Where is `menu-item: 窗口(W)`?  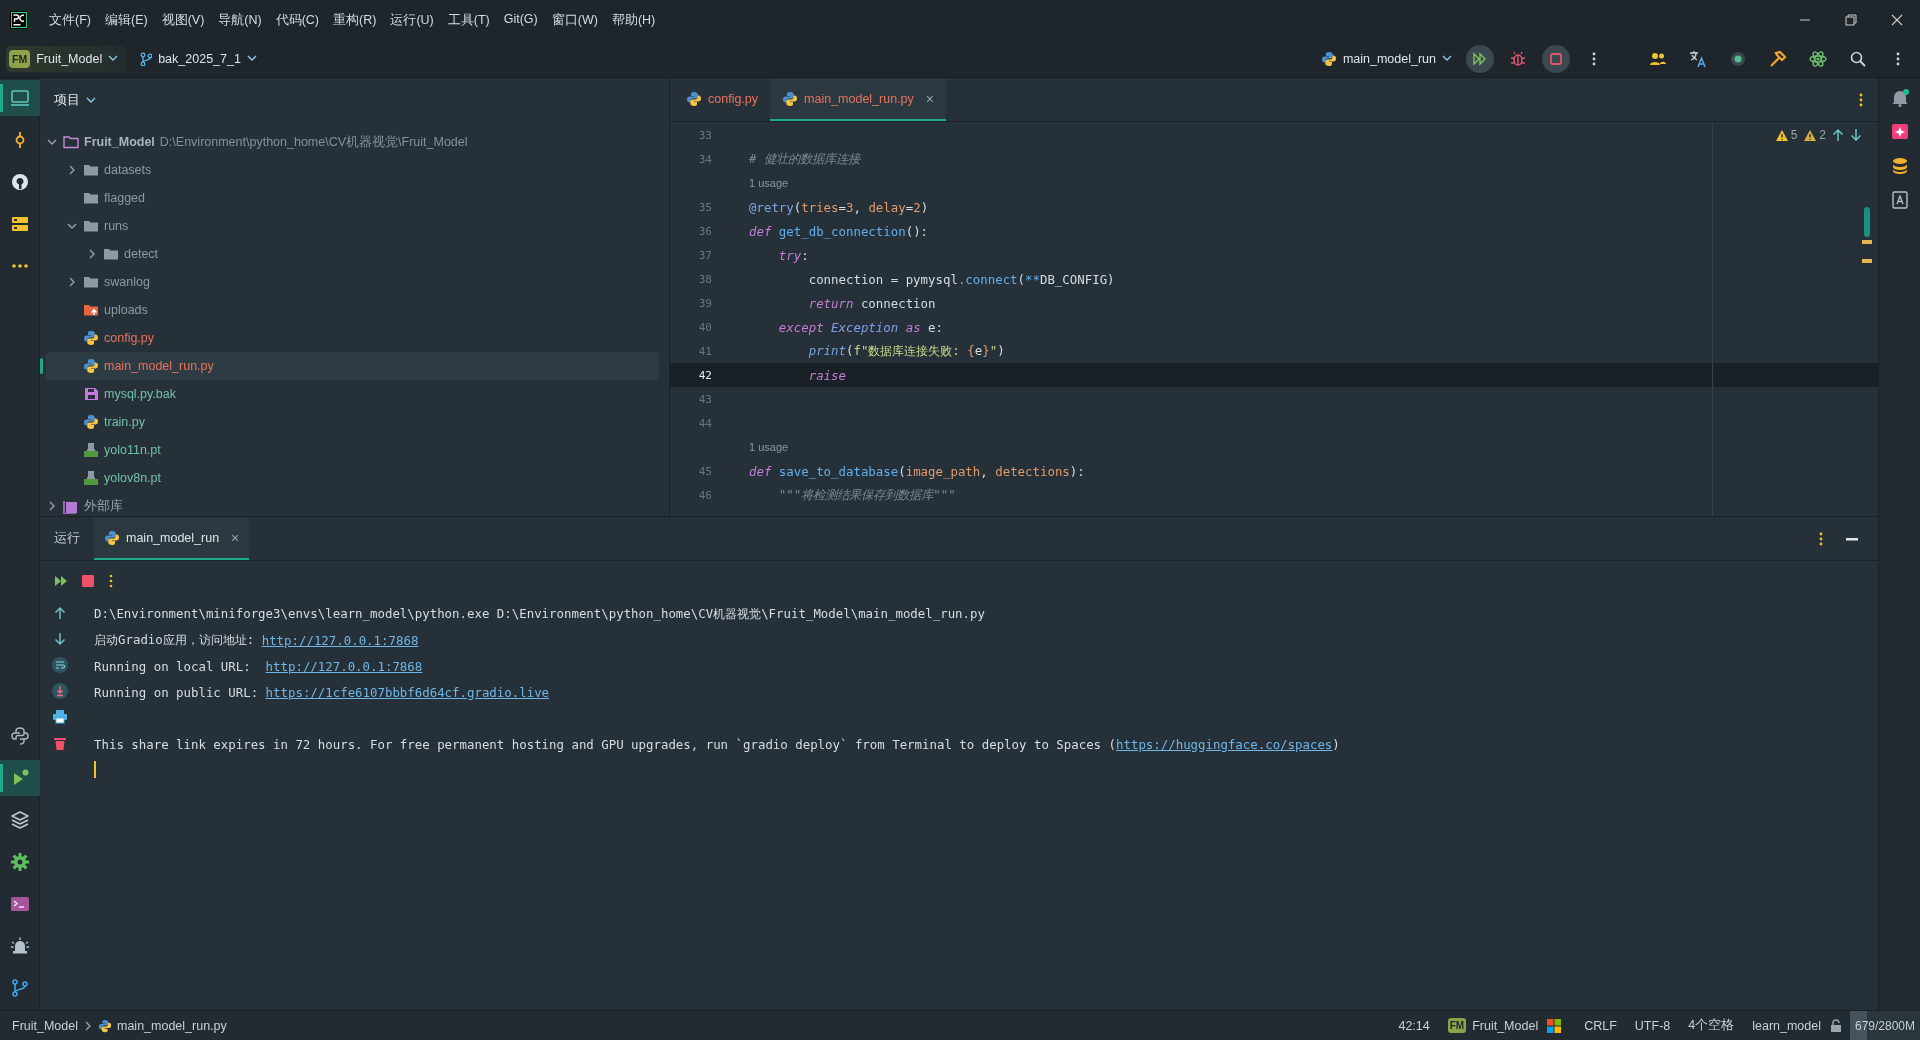
menu-item: 窗口(W) is located at coordinates (574, 20).